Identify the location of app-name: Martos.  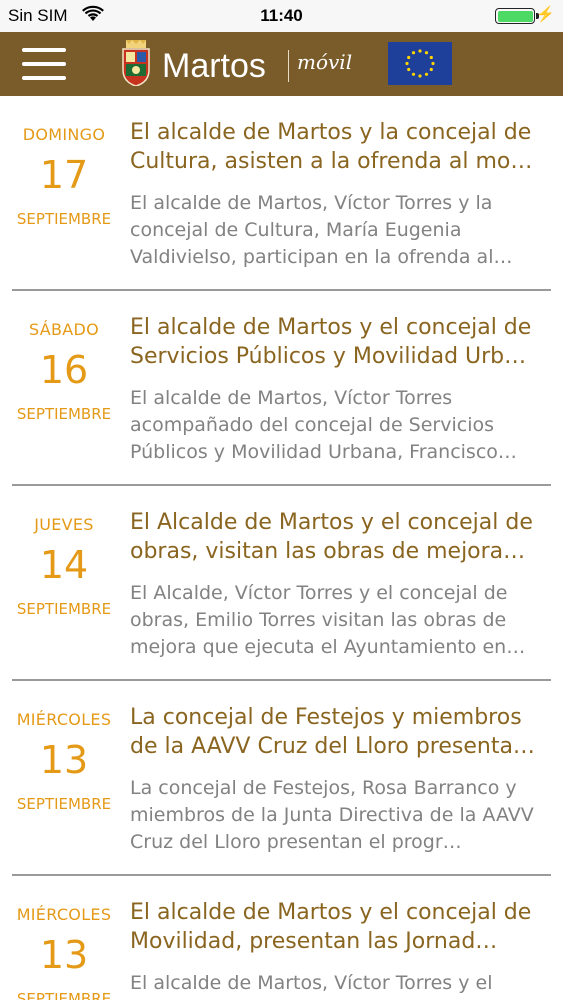
(214, 66).